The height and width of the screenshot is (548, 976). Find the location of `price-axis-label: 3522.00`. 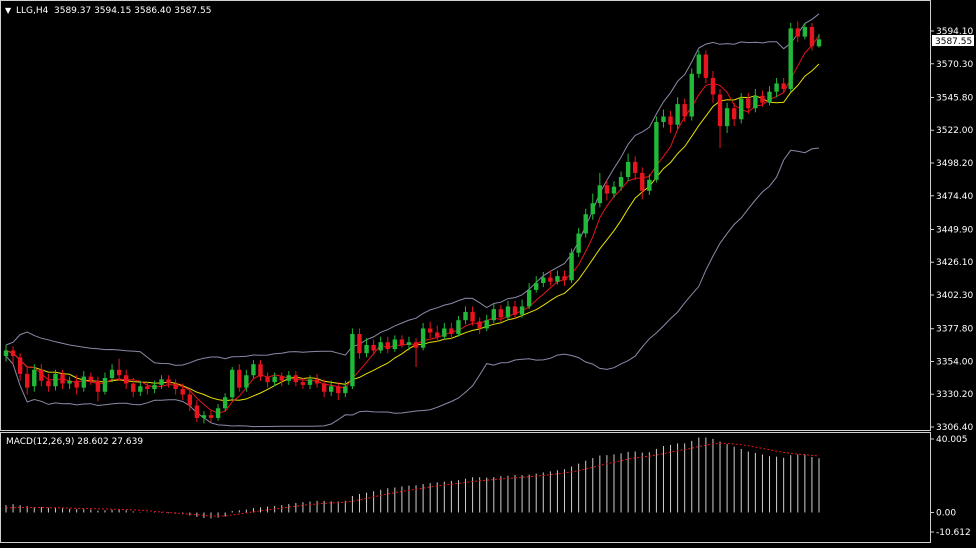

price-axis-label: 3522.00 is located at coordinates (954, 131).